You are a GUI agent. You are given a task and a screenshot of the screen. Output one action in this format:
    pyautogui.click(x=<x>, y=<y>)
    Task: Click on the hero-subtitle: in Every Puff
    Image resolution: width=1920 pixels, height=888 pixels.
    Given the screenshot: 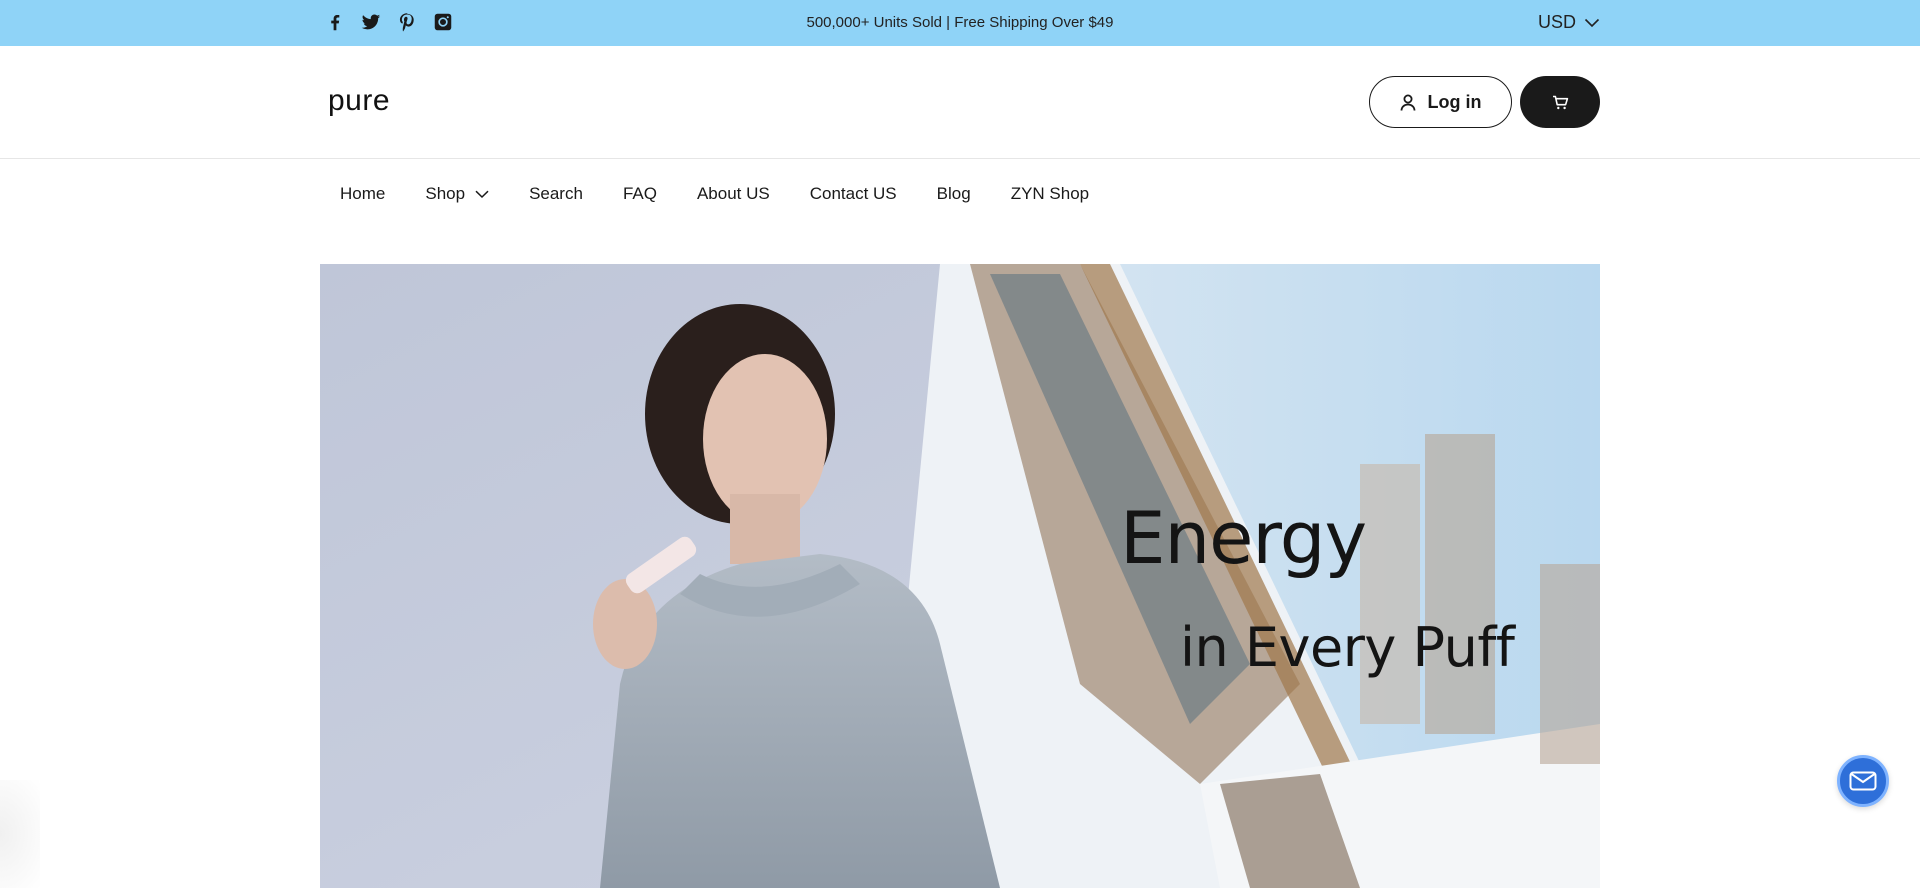 What is the action you would take?
    pyautogui.click(x=1347, y=647)
    